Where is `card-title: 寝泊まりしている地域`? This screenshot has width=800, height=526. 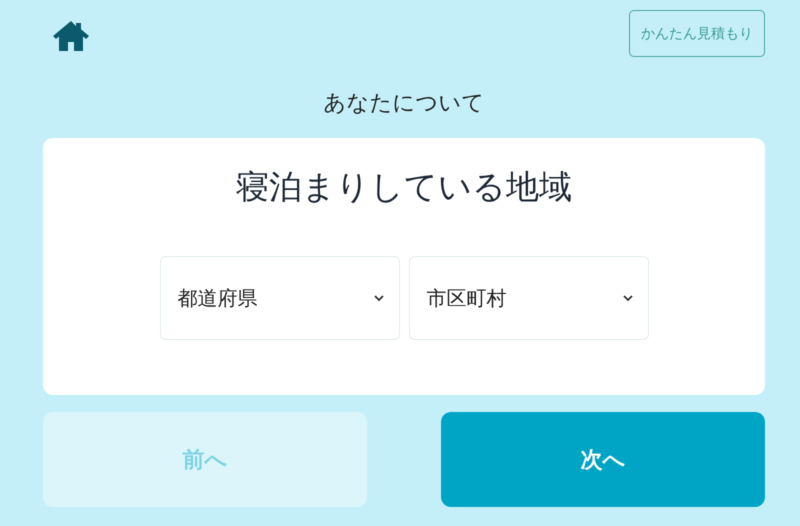
card-title: 寝泊まりしている地域 is located at coordinates (404, 187).